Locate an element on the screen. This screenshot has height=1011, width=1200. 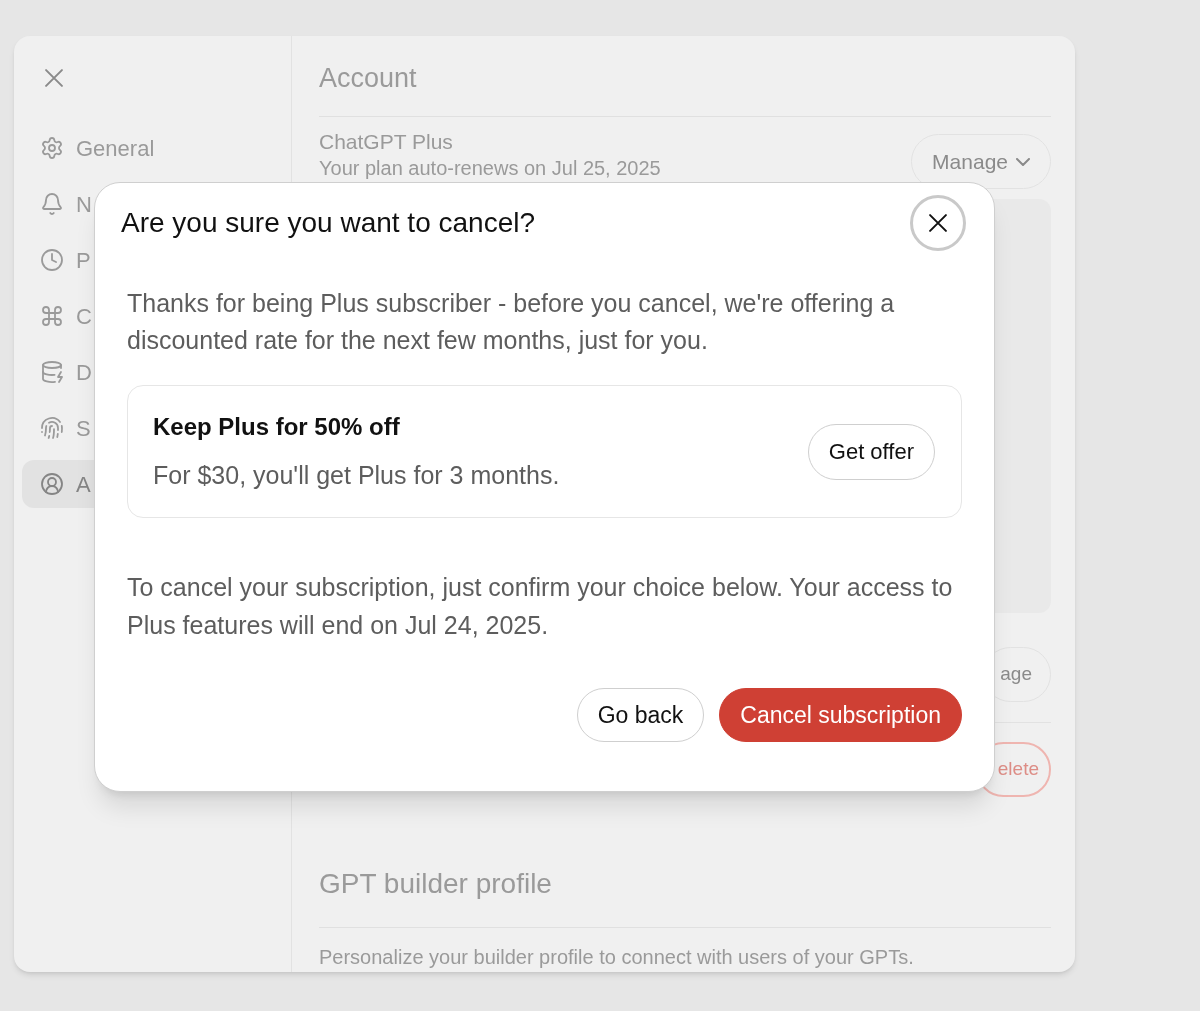
plan-renewal-text: Your plan auto-renews on Jul 25, 2025 is located at coordinates (490, 168).